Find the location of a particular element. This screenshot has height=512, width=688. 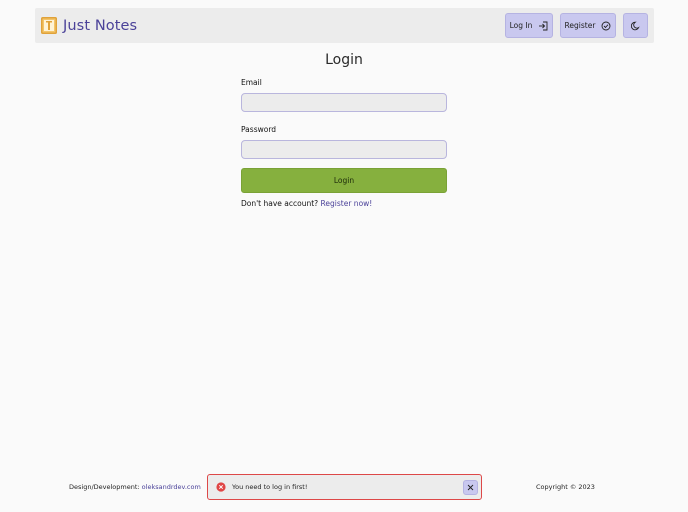

password-label: Password is located at coordinates (259, 129).